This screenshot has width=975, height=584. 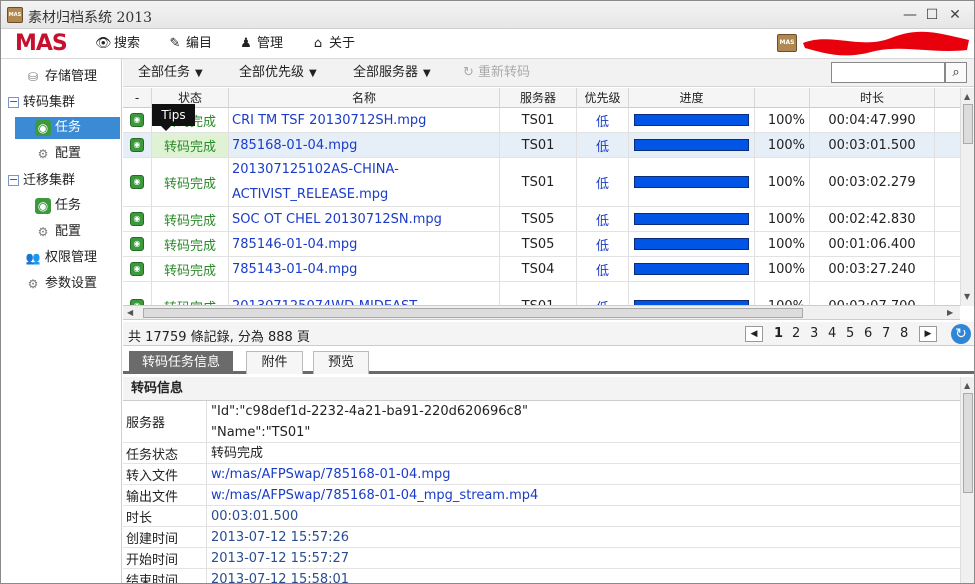 What do you see at coordinates (274, 362) in the screenshot?
I see `tab-attachments: 附件` at bounding box center [274, 362].